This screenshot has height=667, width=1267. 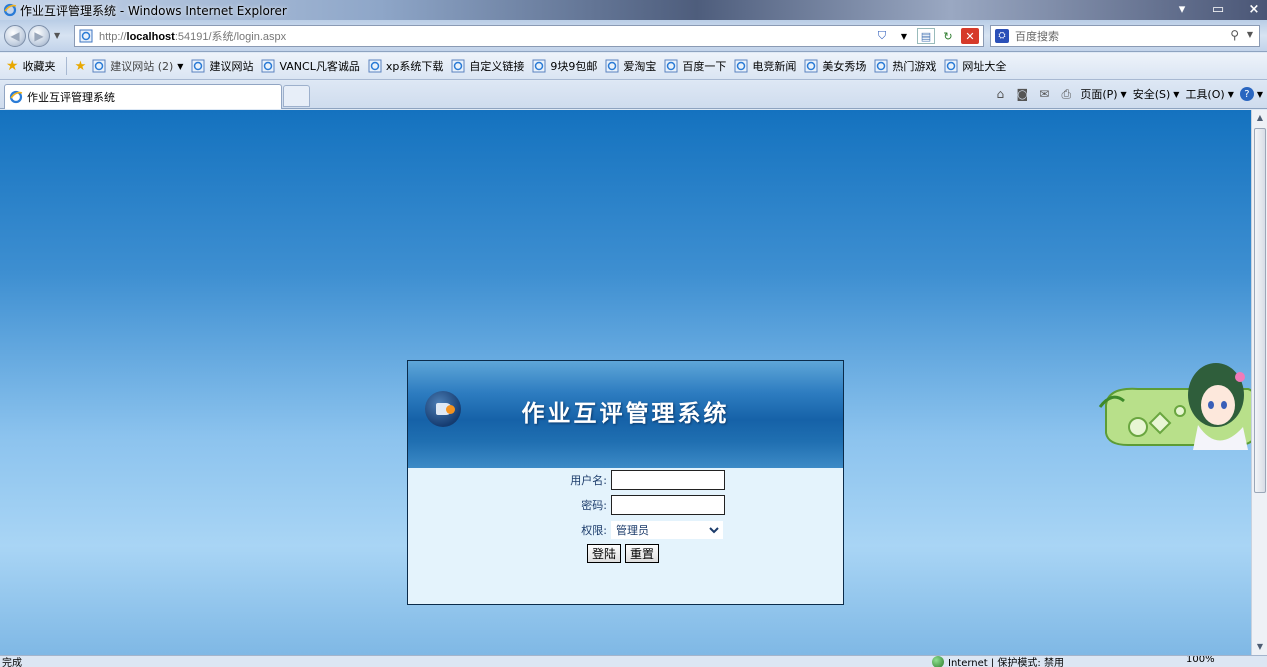 I want to click on scroll-down-arrow-icon: ▼, so click(x=1259, y=647).